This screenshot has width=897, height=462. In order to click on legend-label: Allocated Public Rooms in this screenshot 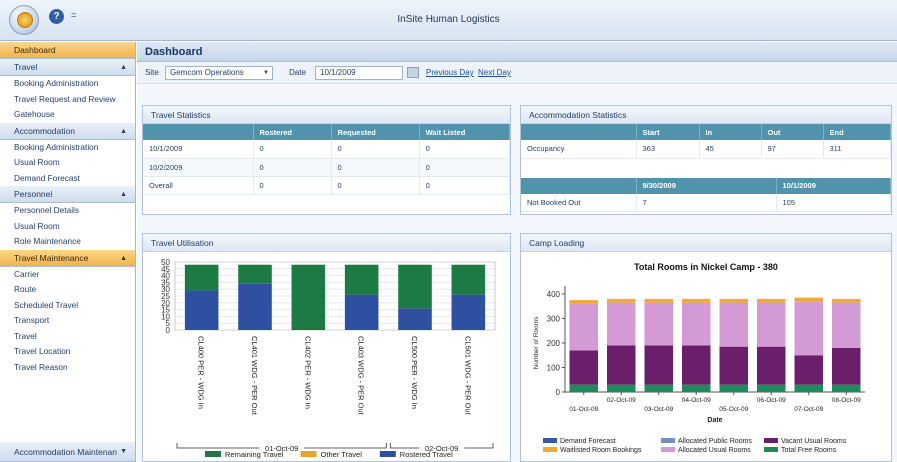, I will do `click(715, 441)`.